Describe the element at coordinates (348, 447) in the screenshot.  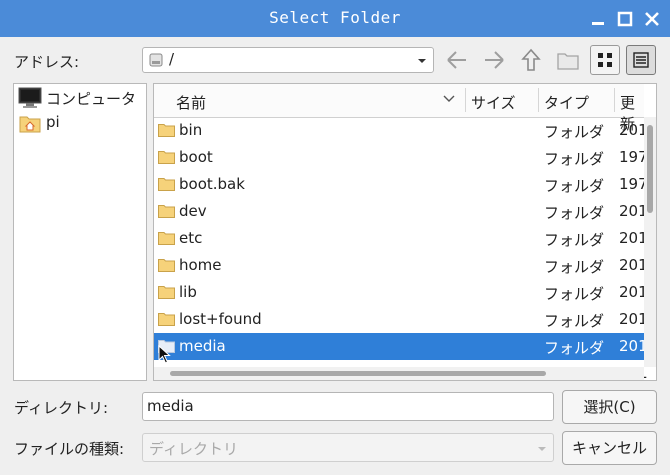
I see `filetype-combo: ディレクトリ` at that location.